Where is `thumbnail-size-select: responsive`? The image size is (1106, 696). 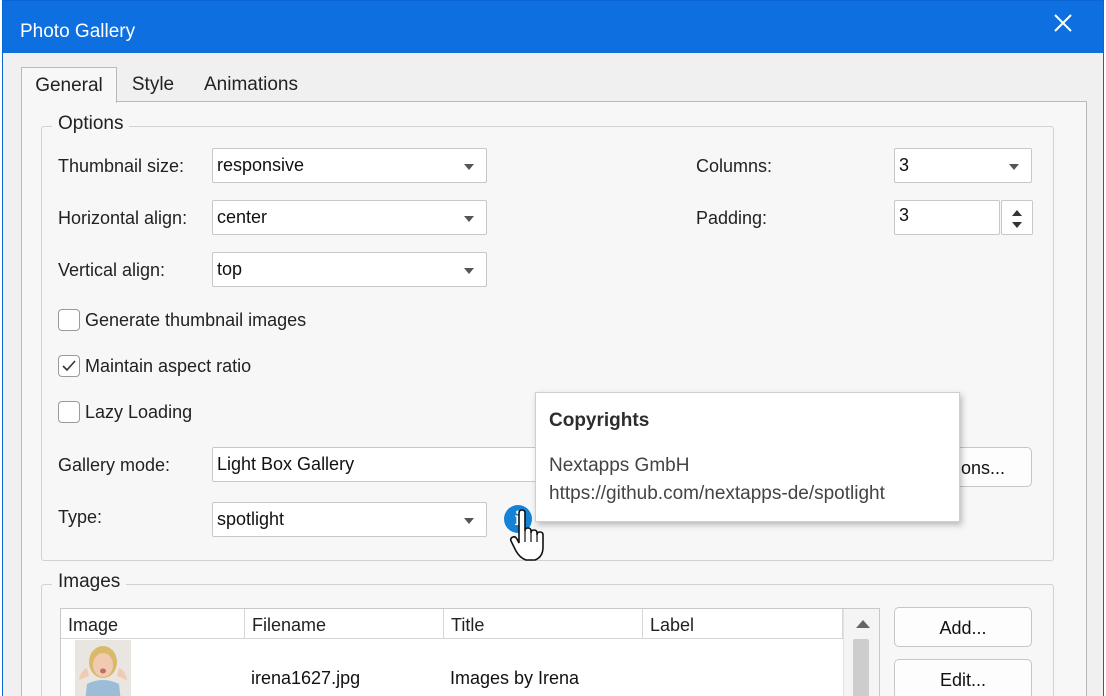 thumbnail-size-select: responsive is located at coordinates (349, 165).